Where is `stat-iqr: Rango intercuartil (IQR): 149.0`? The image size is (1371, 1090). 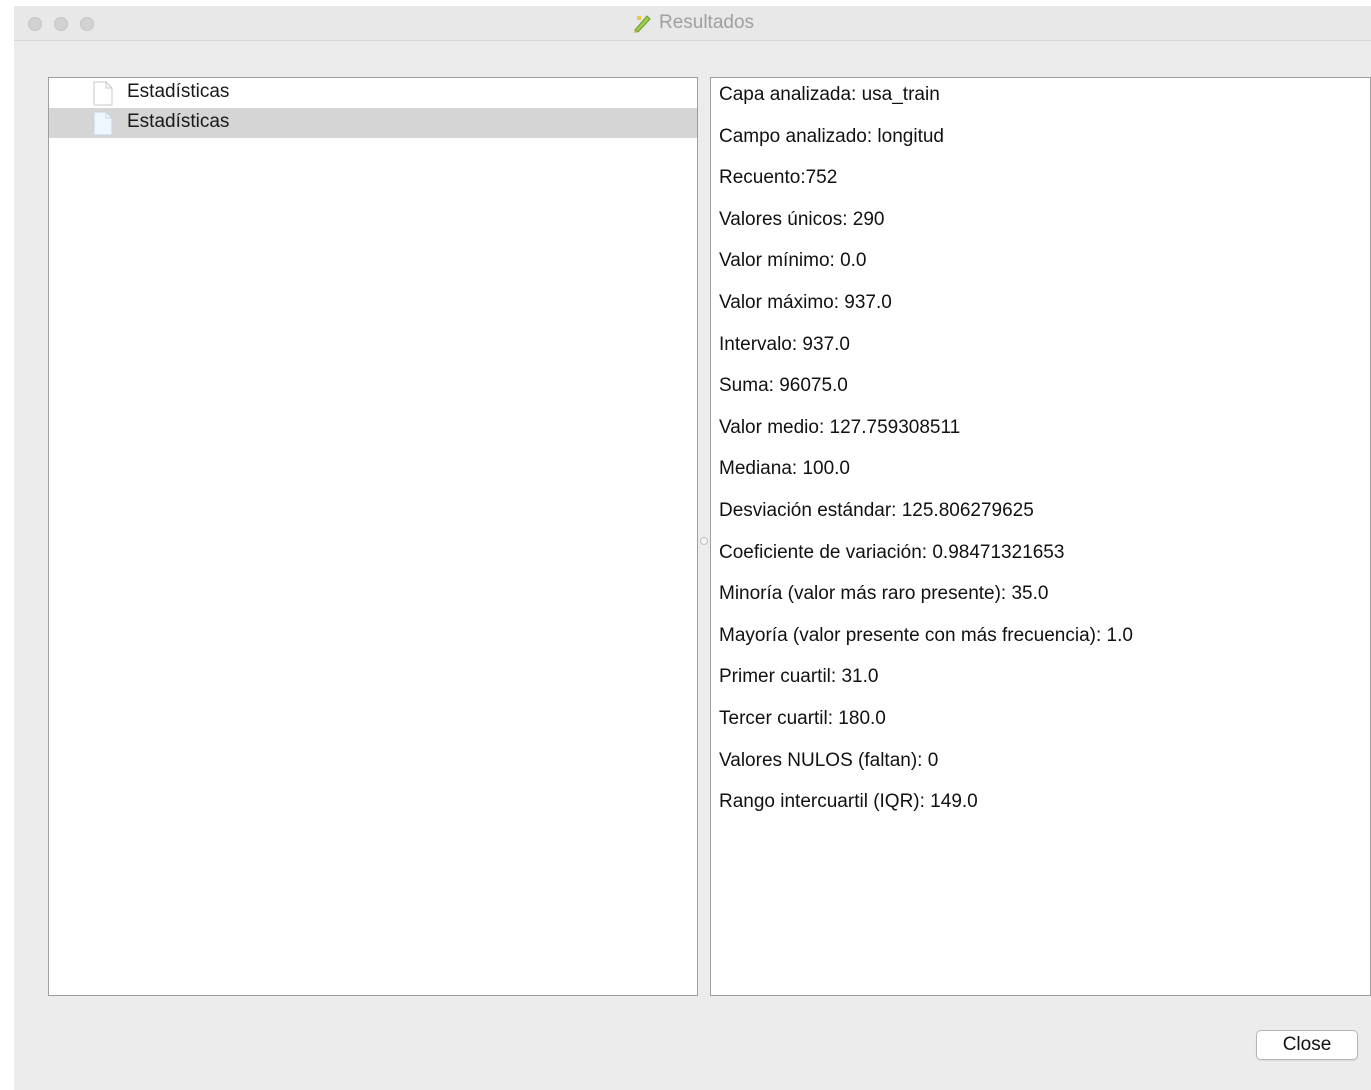 stat-iqr: Rango intercuartil (IQR): 149.0 is located at coordinates (848, 802).